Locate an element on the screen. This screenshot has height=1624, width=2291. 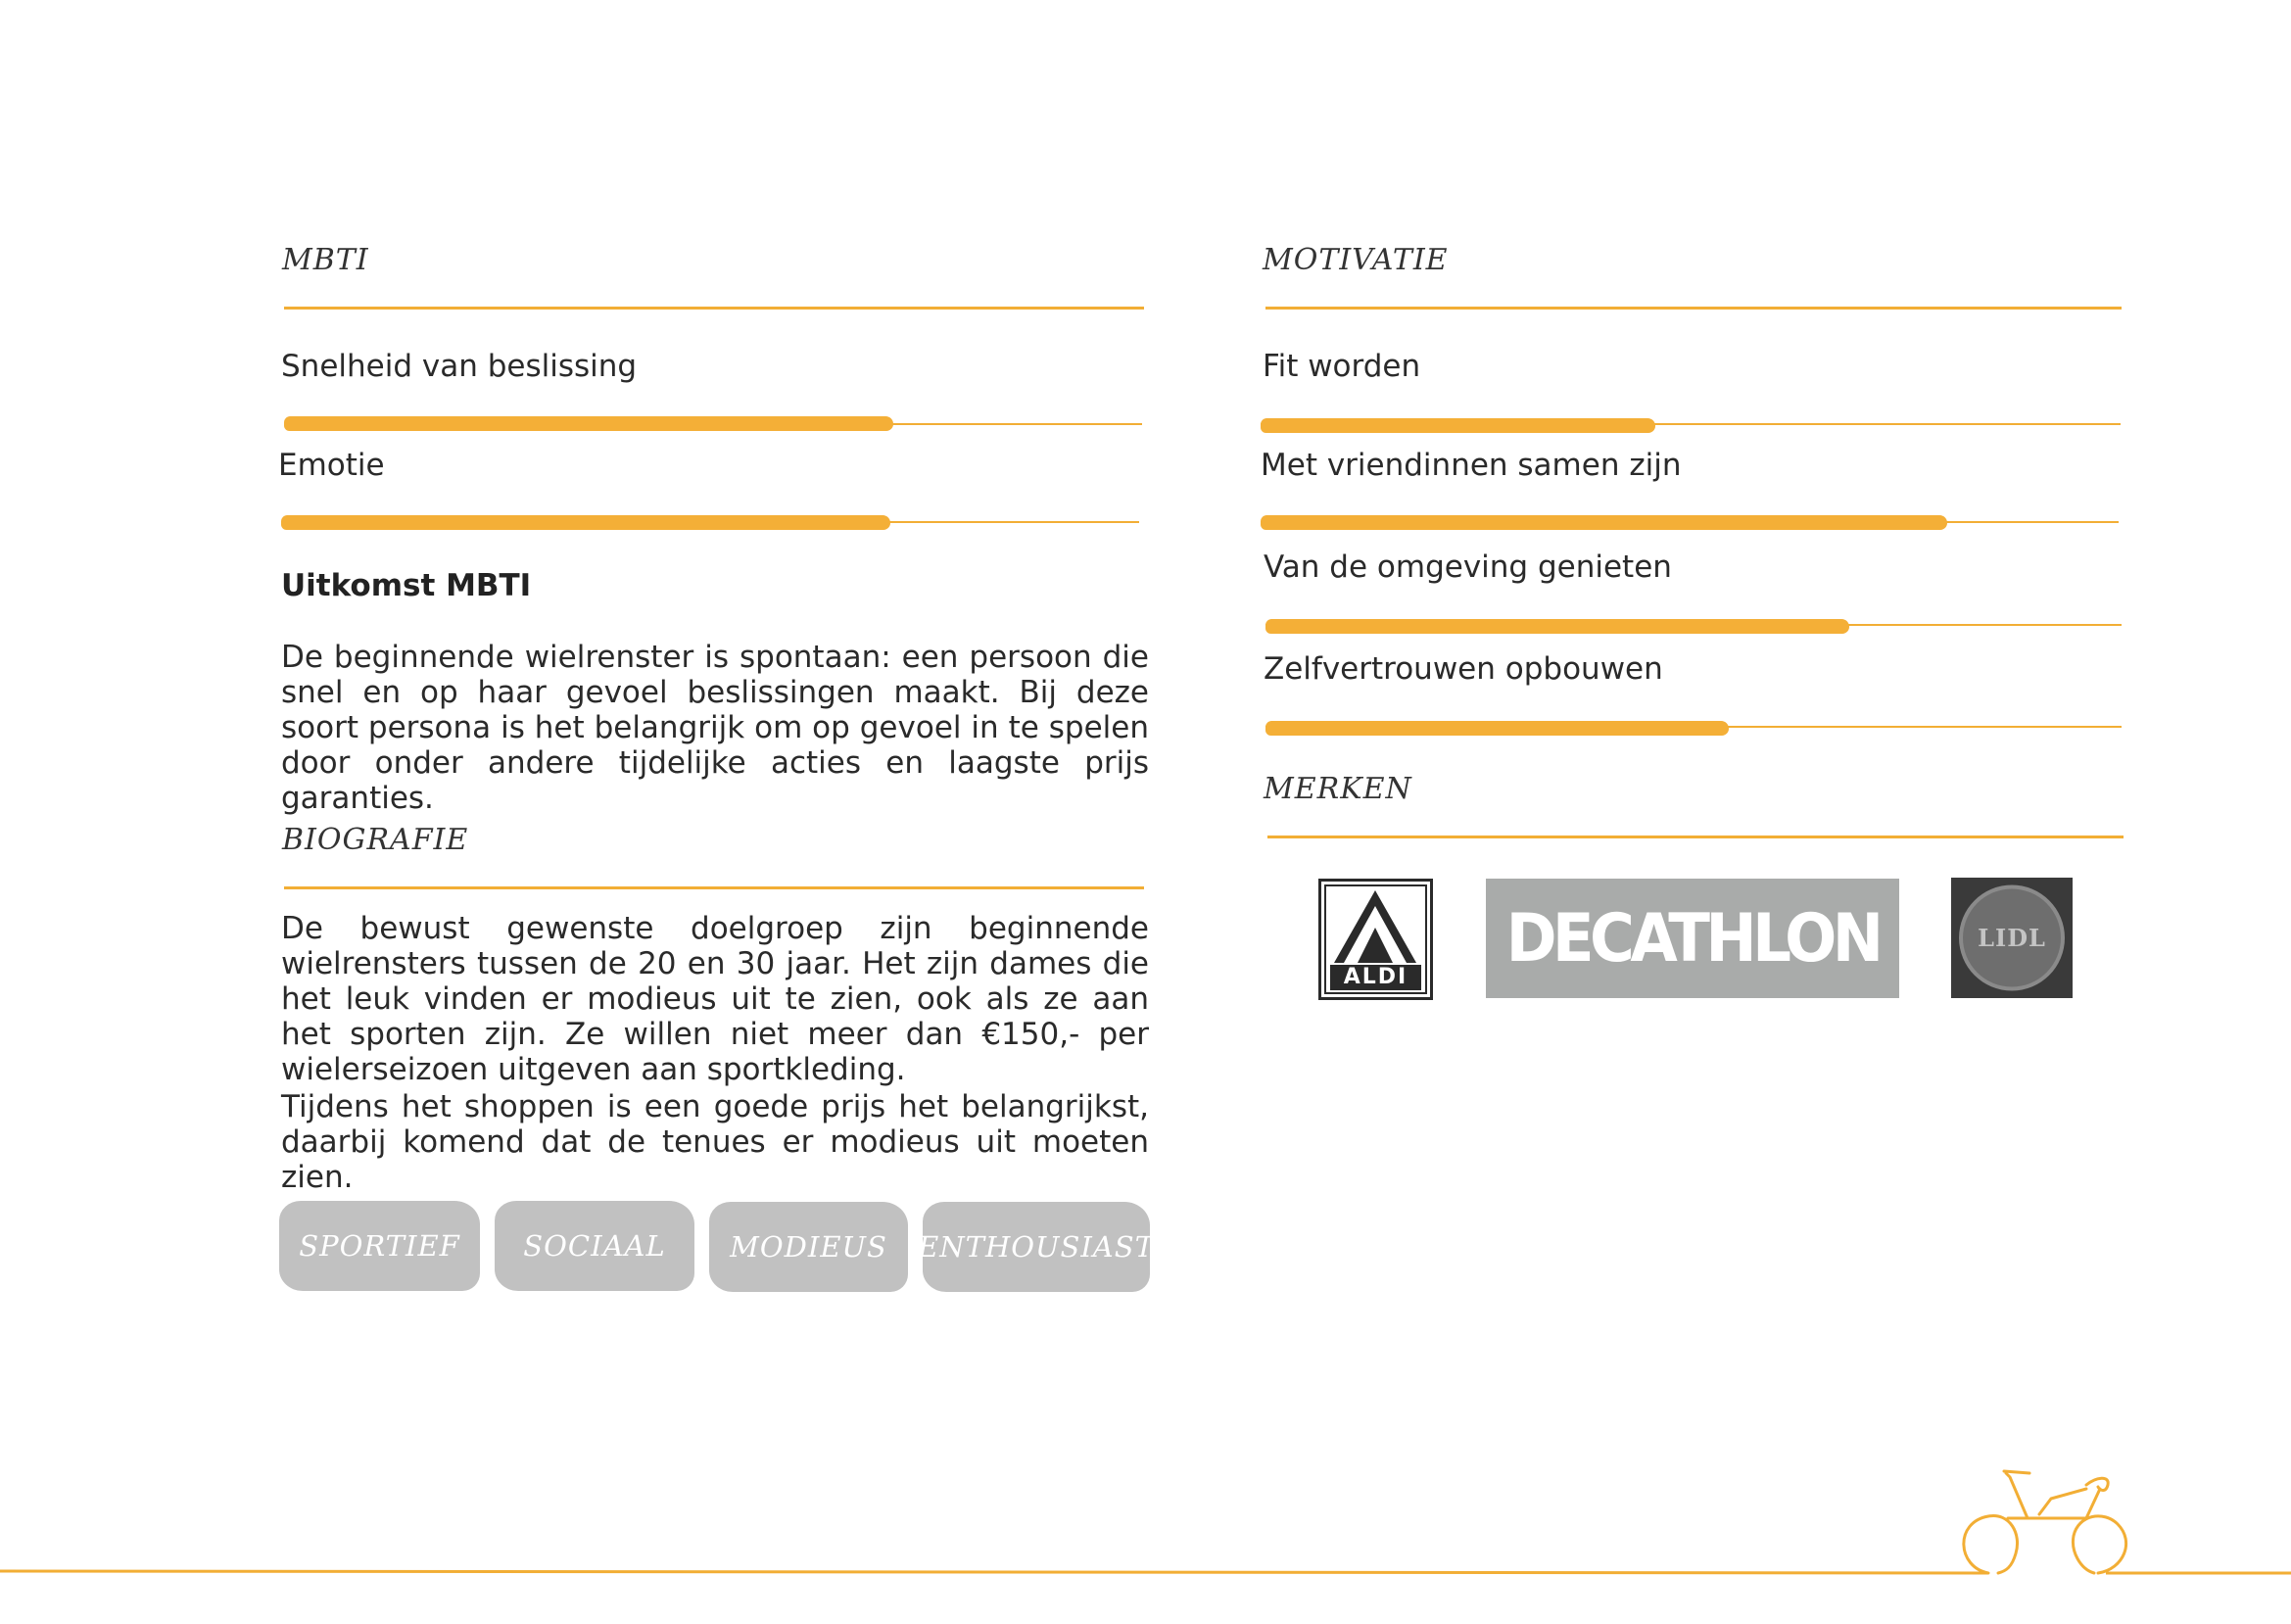
motivatie-scale-label-1: Fit worden is located at coordinates (1342, 366).